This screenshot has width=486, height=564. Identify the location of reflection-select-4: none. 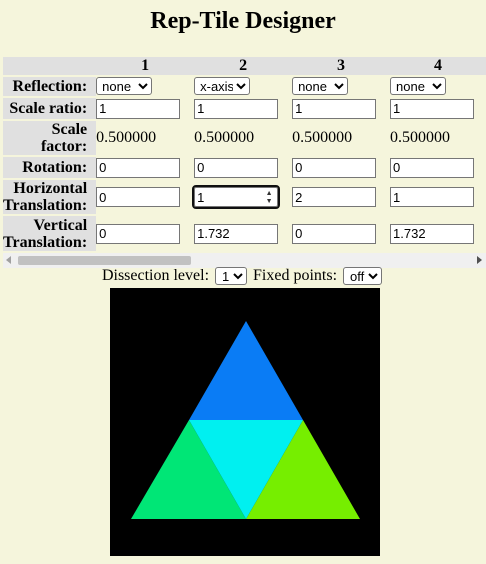
(418, 86).